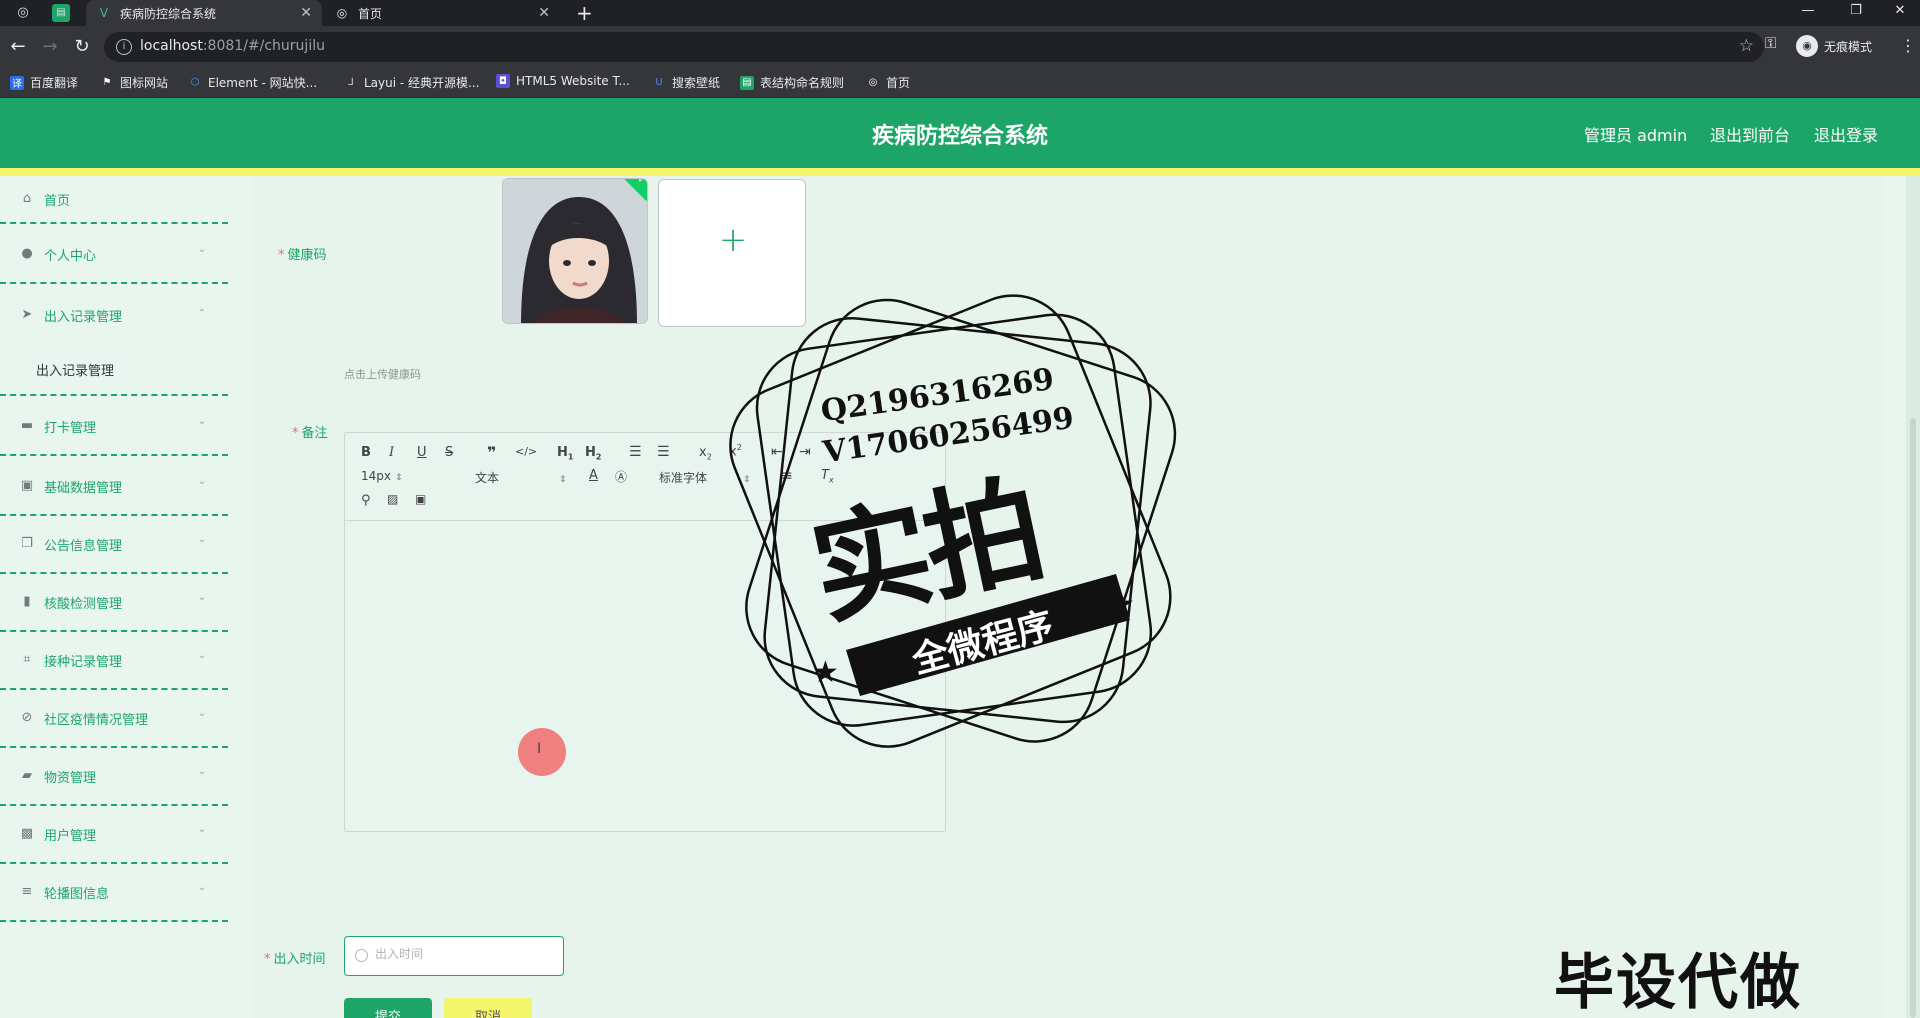  Describe the element at coordinates (960, 13) in the screenshot. I see `browser-tabstrip: ◎ ▤ V 疾病防控综合系统 ✕ ◎ 首页 ✕ + — ❐ ✕` at that location.